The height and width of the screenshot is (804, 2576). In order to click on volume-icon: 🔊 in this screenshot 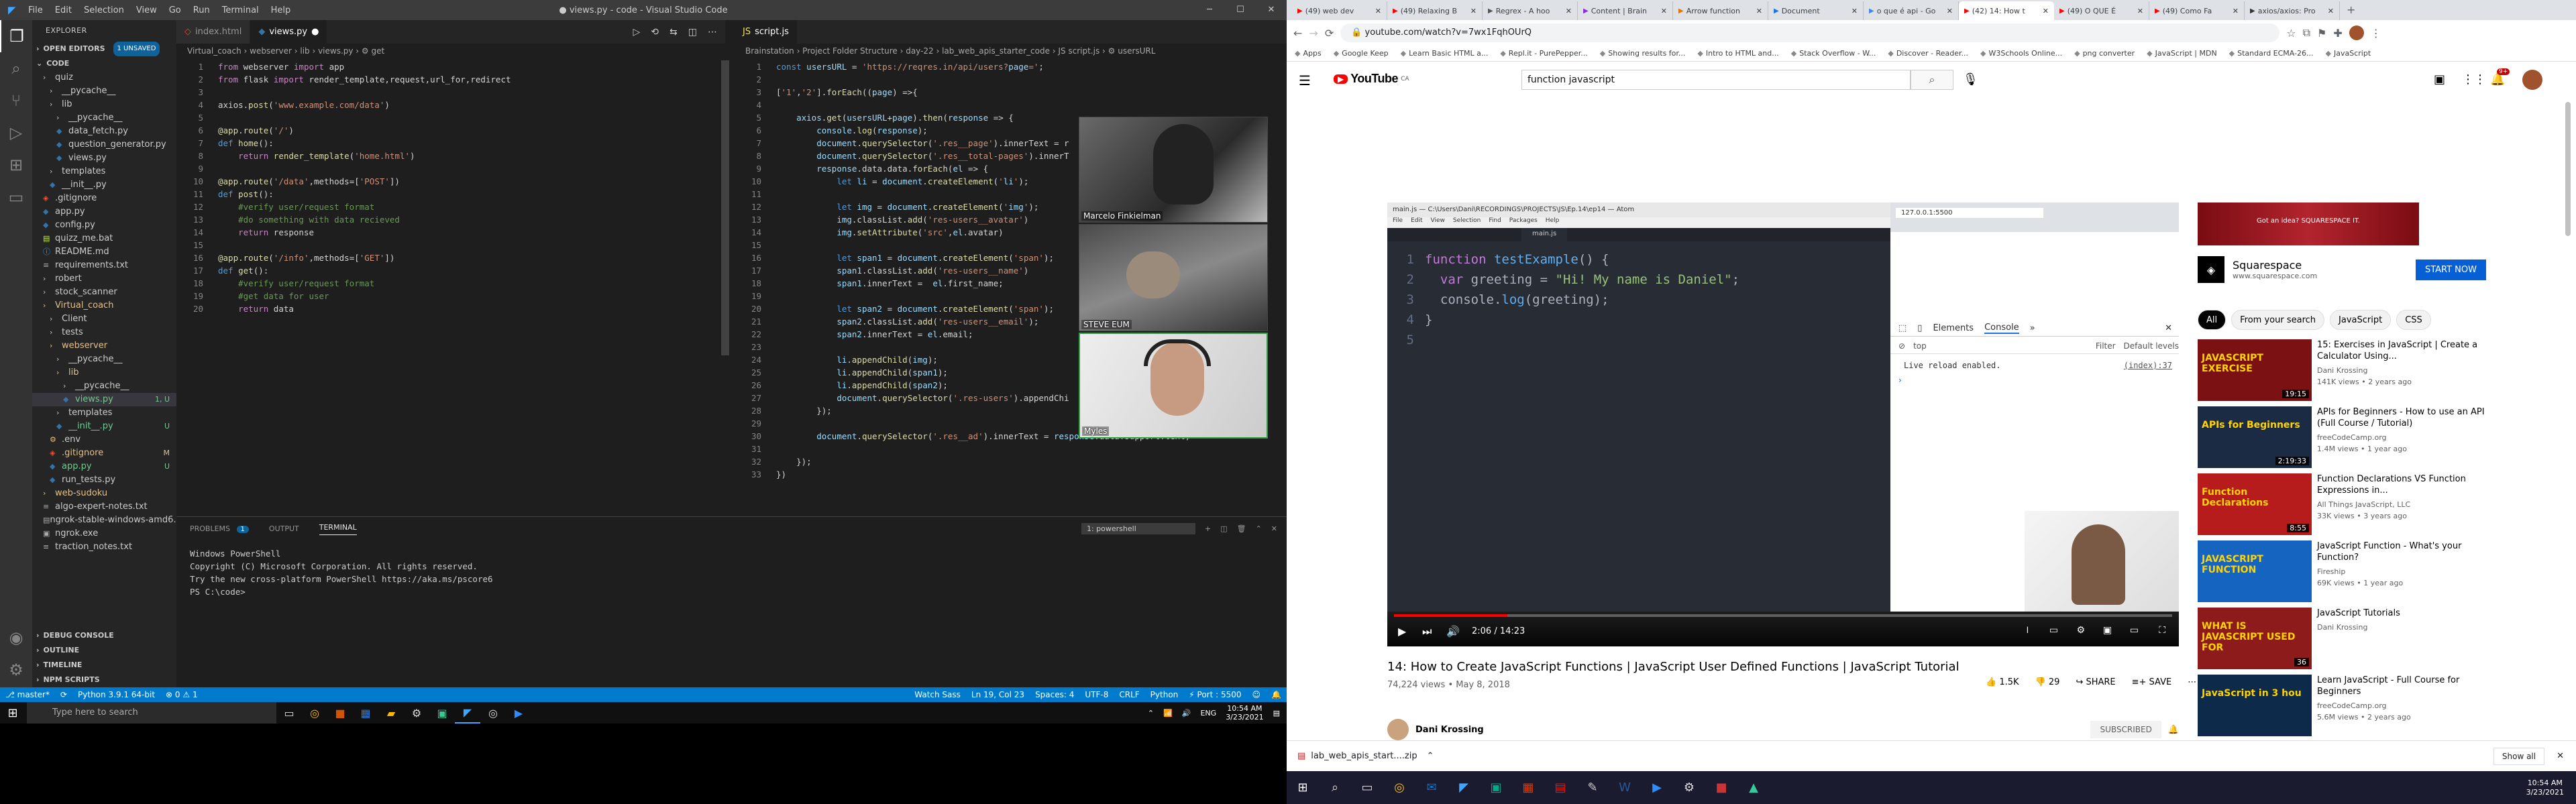, I will do `click(1186, 713)`.